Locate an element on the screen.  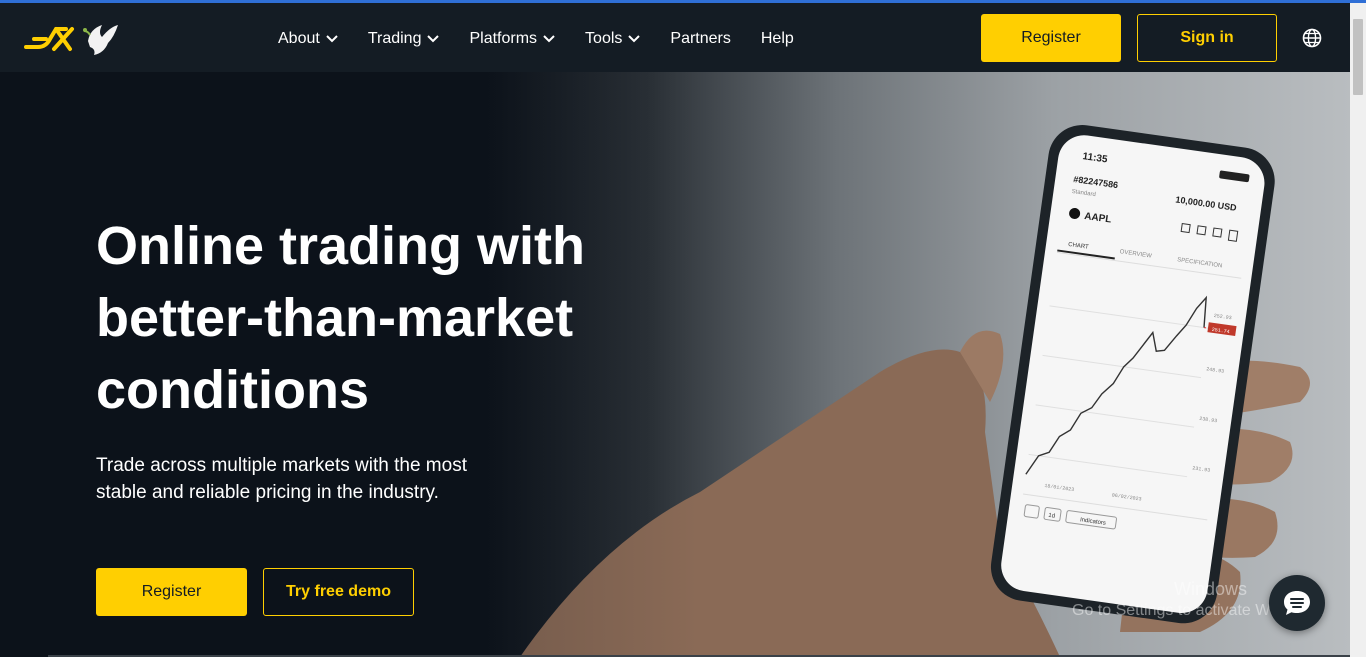
try-demo-button: Try free demo is located at coordinates (338, 592).